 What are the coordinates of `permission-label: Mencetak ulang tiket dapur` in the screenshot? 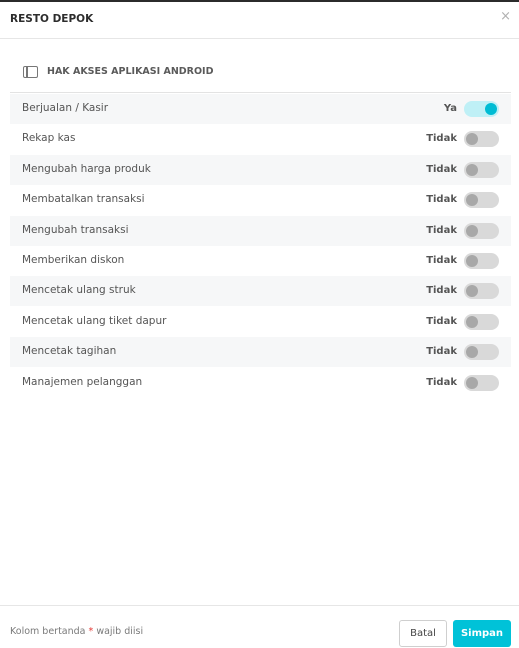 It's located at (94, 320).